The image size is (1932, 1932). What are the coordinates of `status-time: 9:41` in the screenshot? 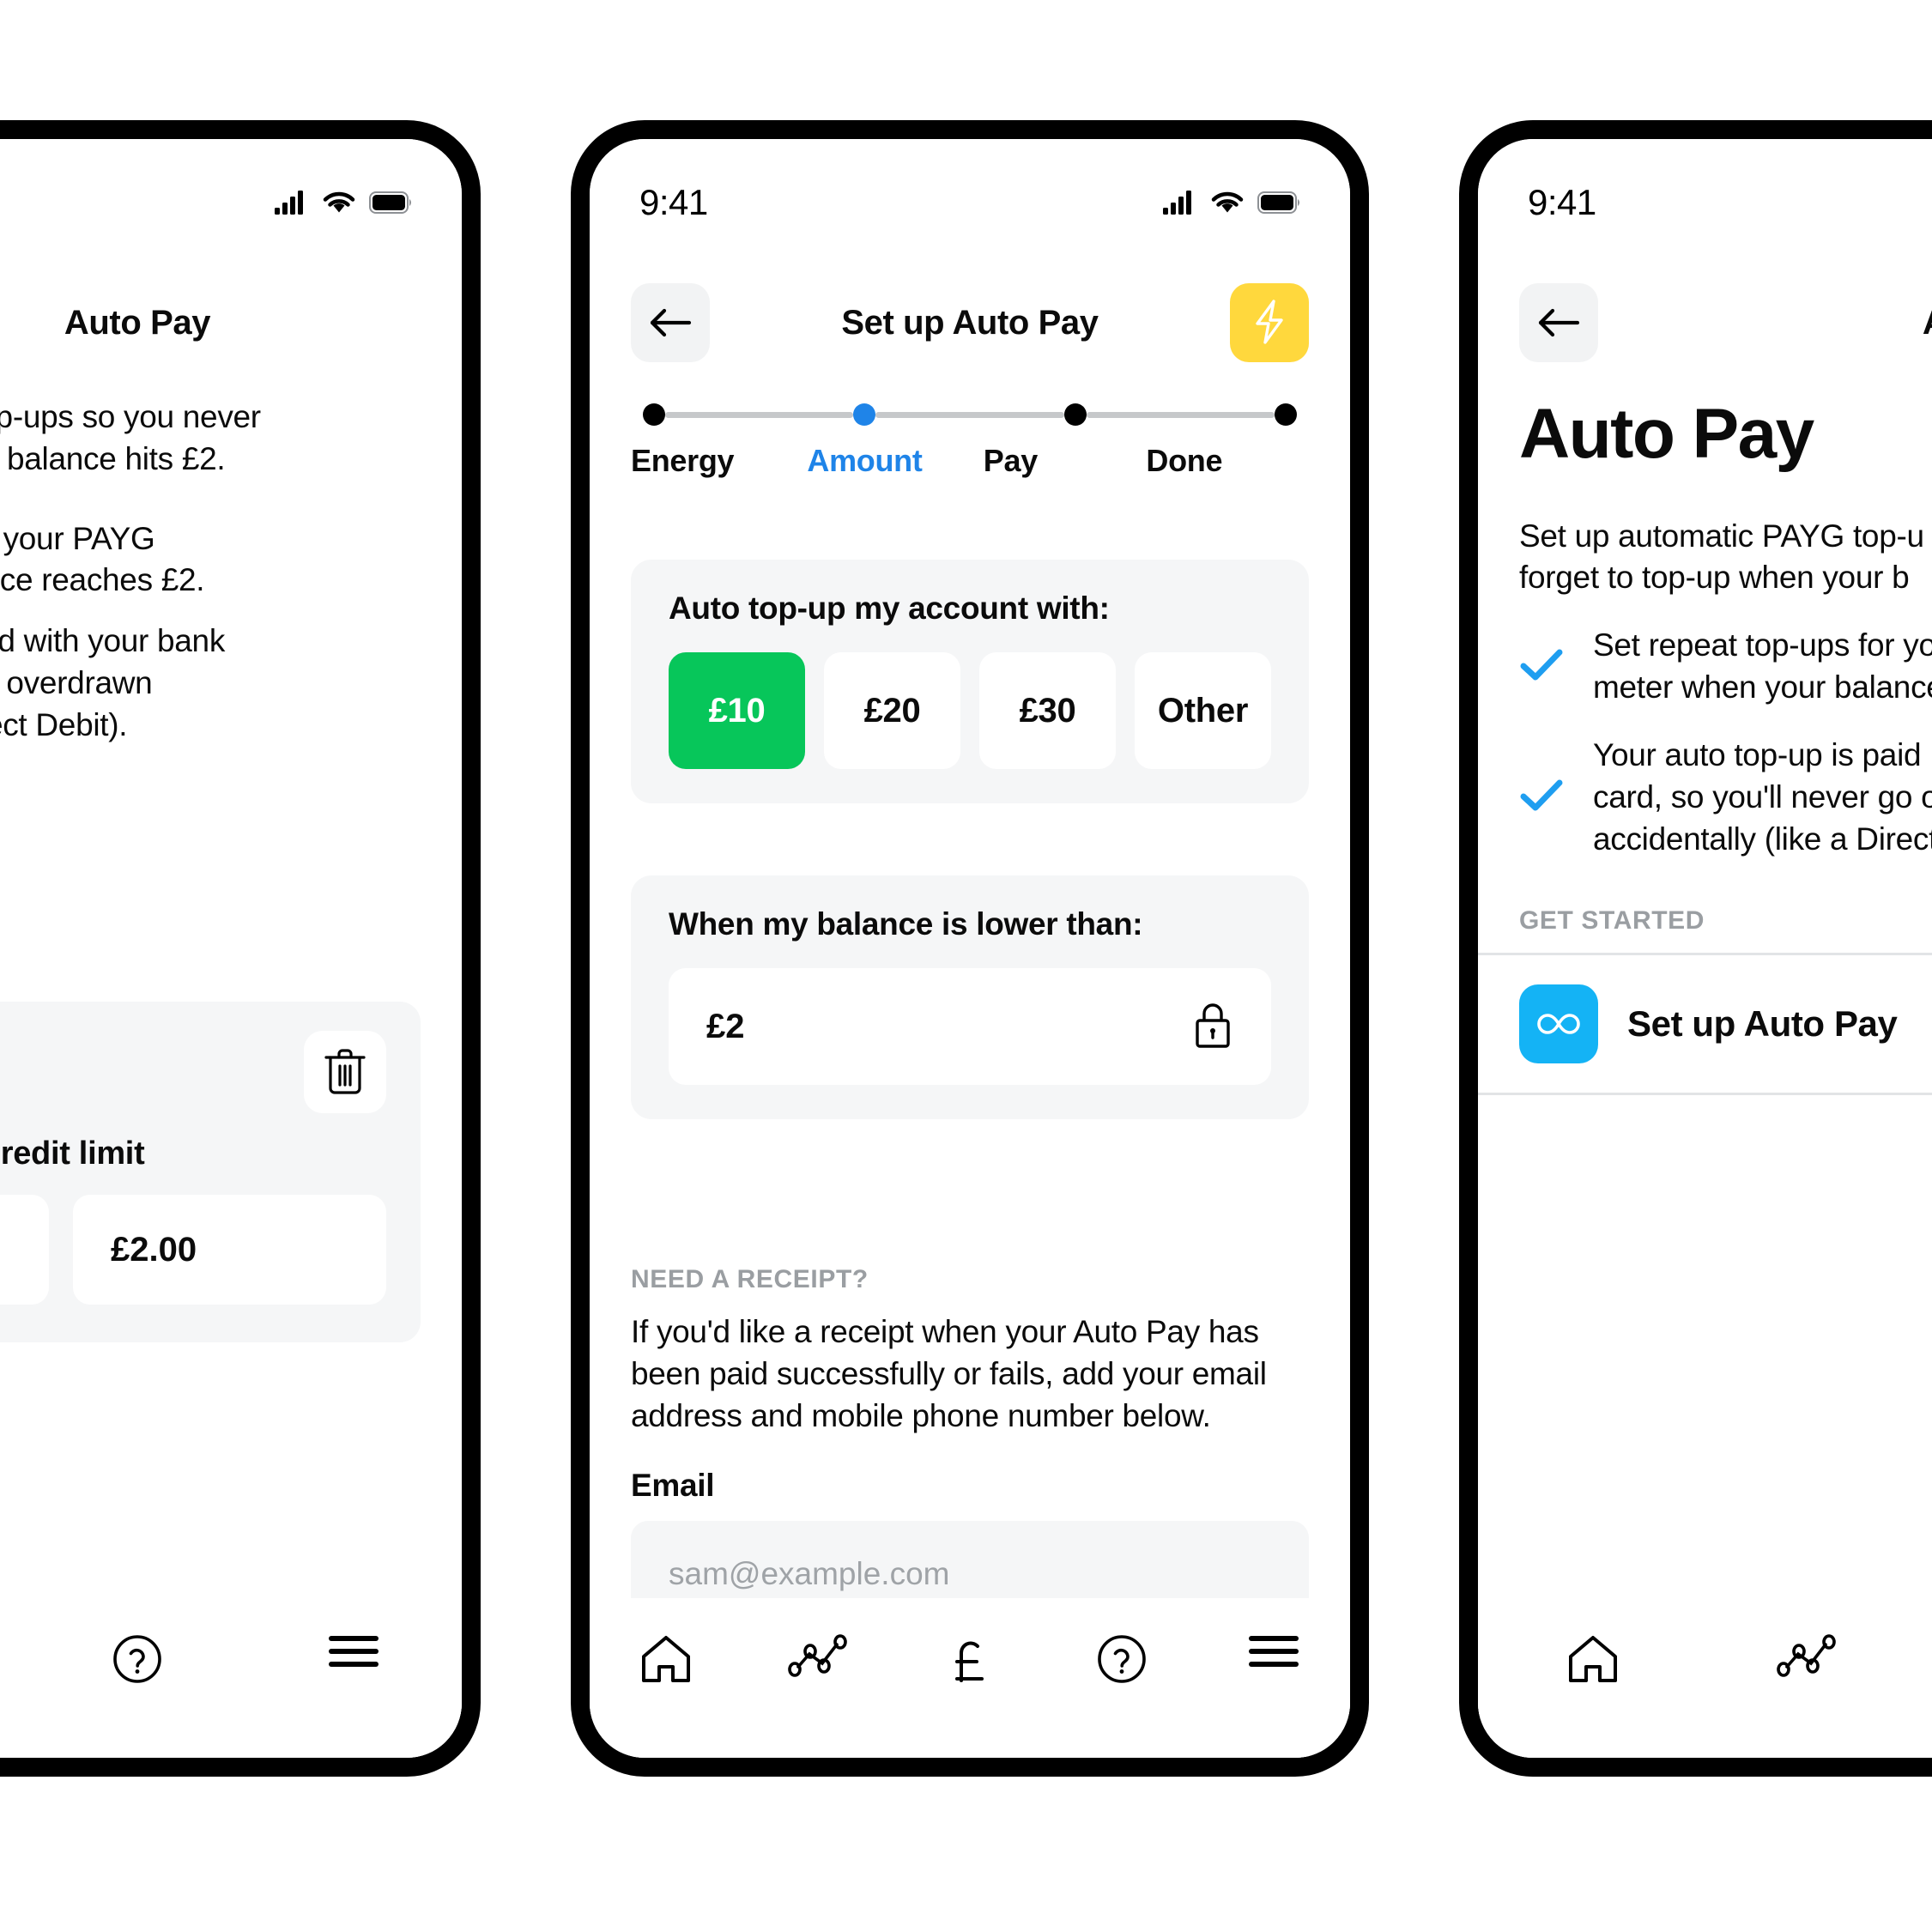 It's located at (674, 202).